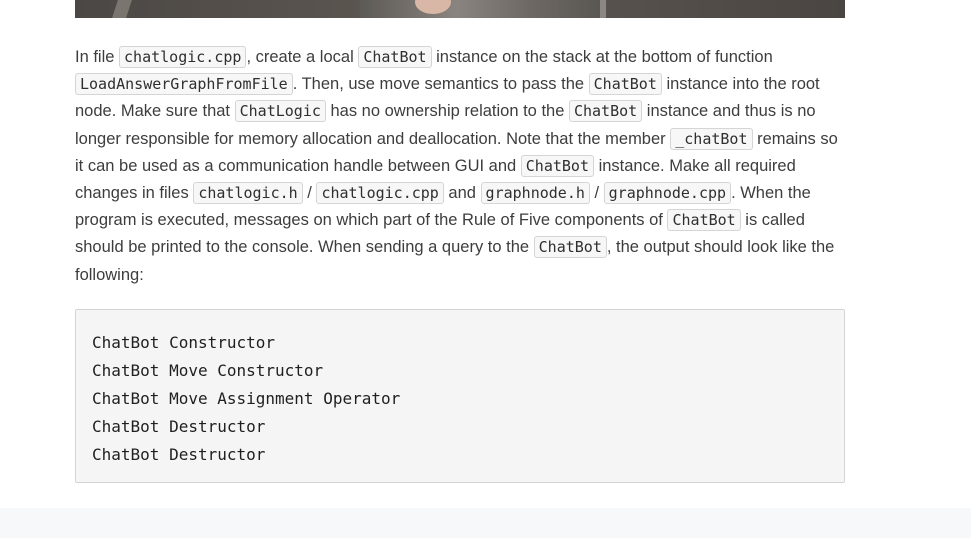  Describe the element at coordinates (711, 138) in the screenshot. I see `inline-code: _chatBot` at that location.